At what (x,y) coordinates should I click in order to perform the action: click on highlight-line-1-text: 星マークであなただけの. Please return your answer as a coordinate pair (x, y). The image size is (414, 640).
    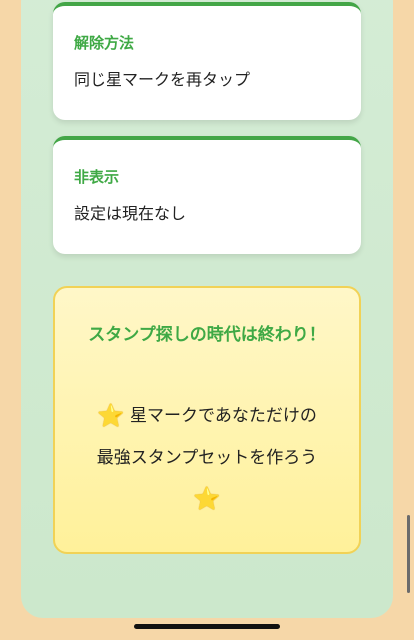
    Looking at the image, I should click on (223, 416).